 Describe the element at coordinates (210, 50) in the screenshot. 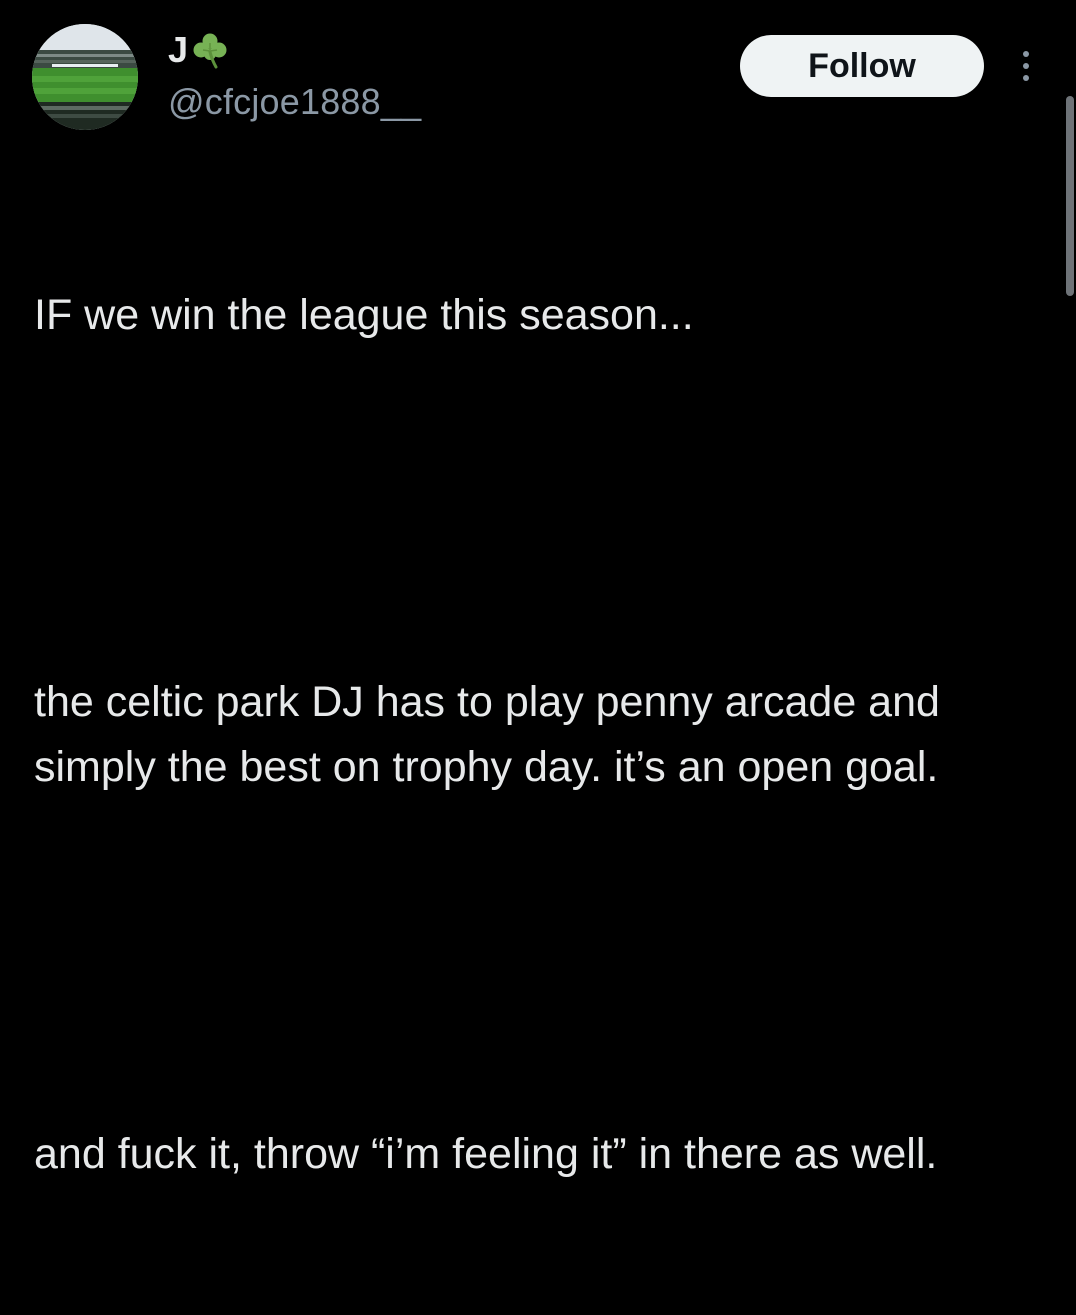

I see `shamrock-icon` at that location.